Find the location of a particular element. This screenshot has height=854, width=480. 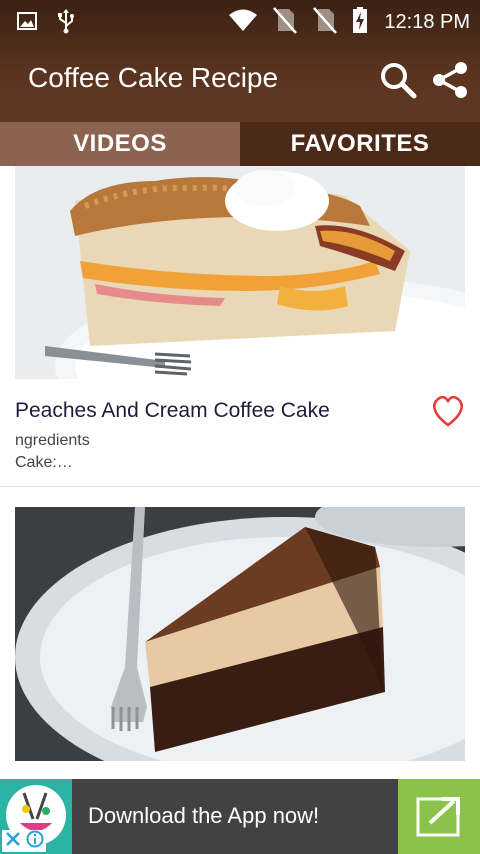

favorite-heart-icon is located at coordinates (448, 411).